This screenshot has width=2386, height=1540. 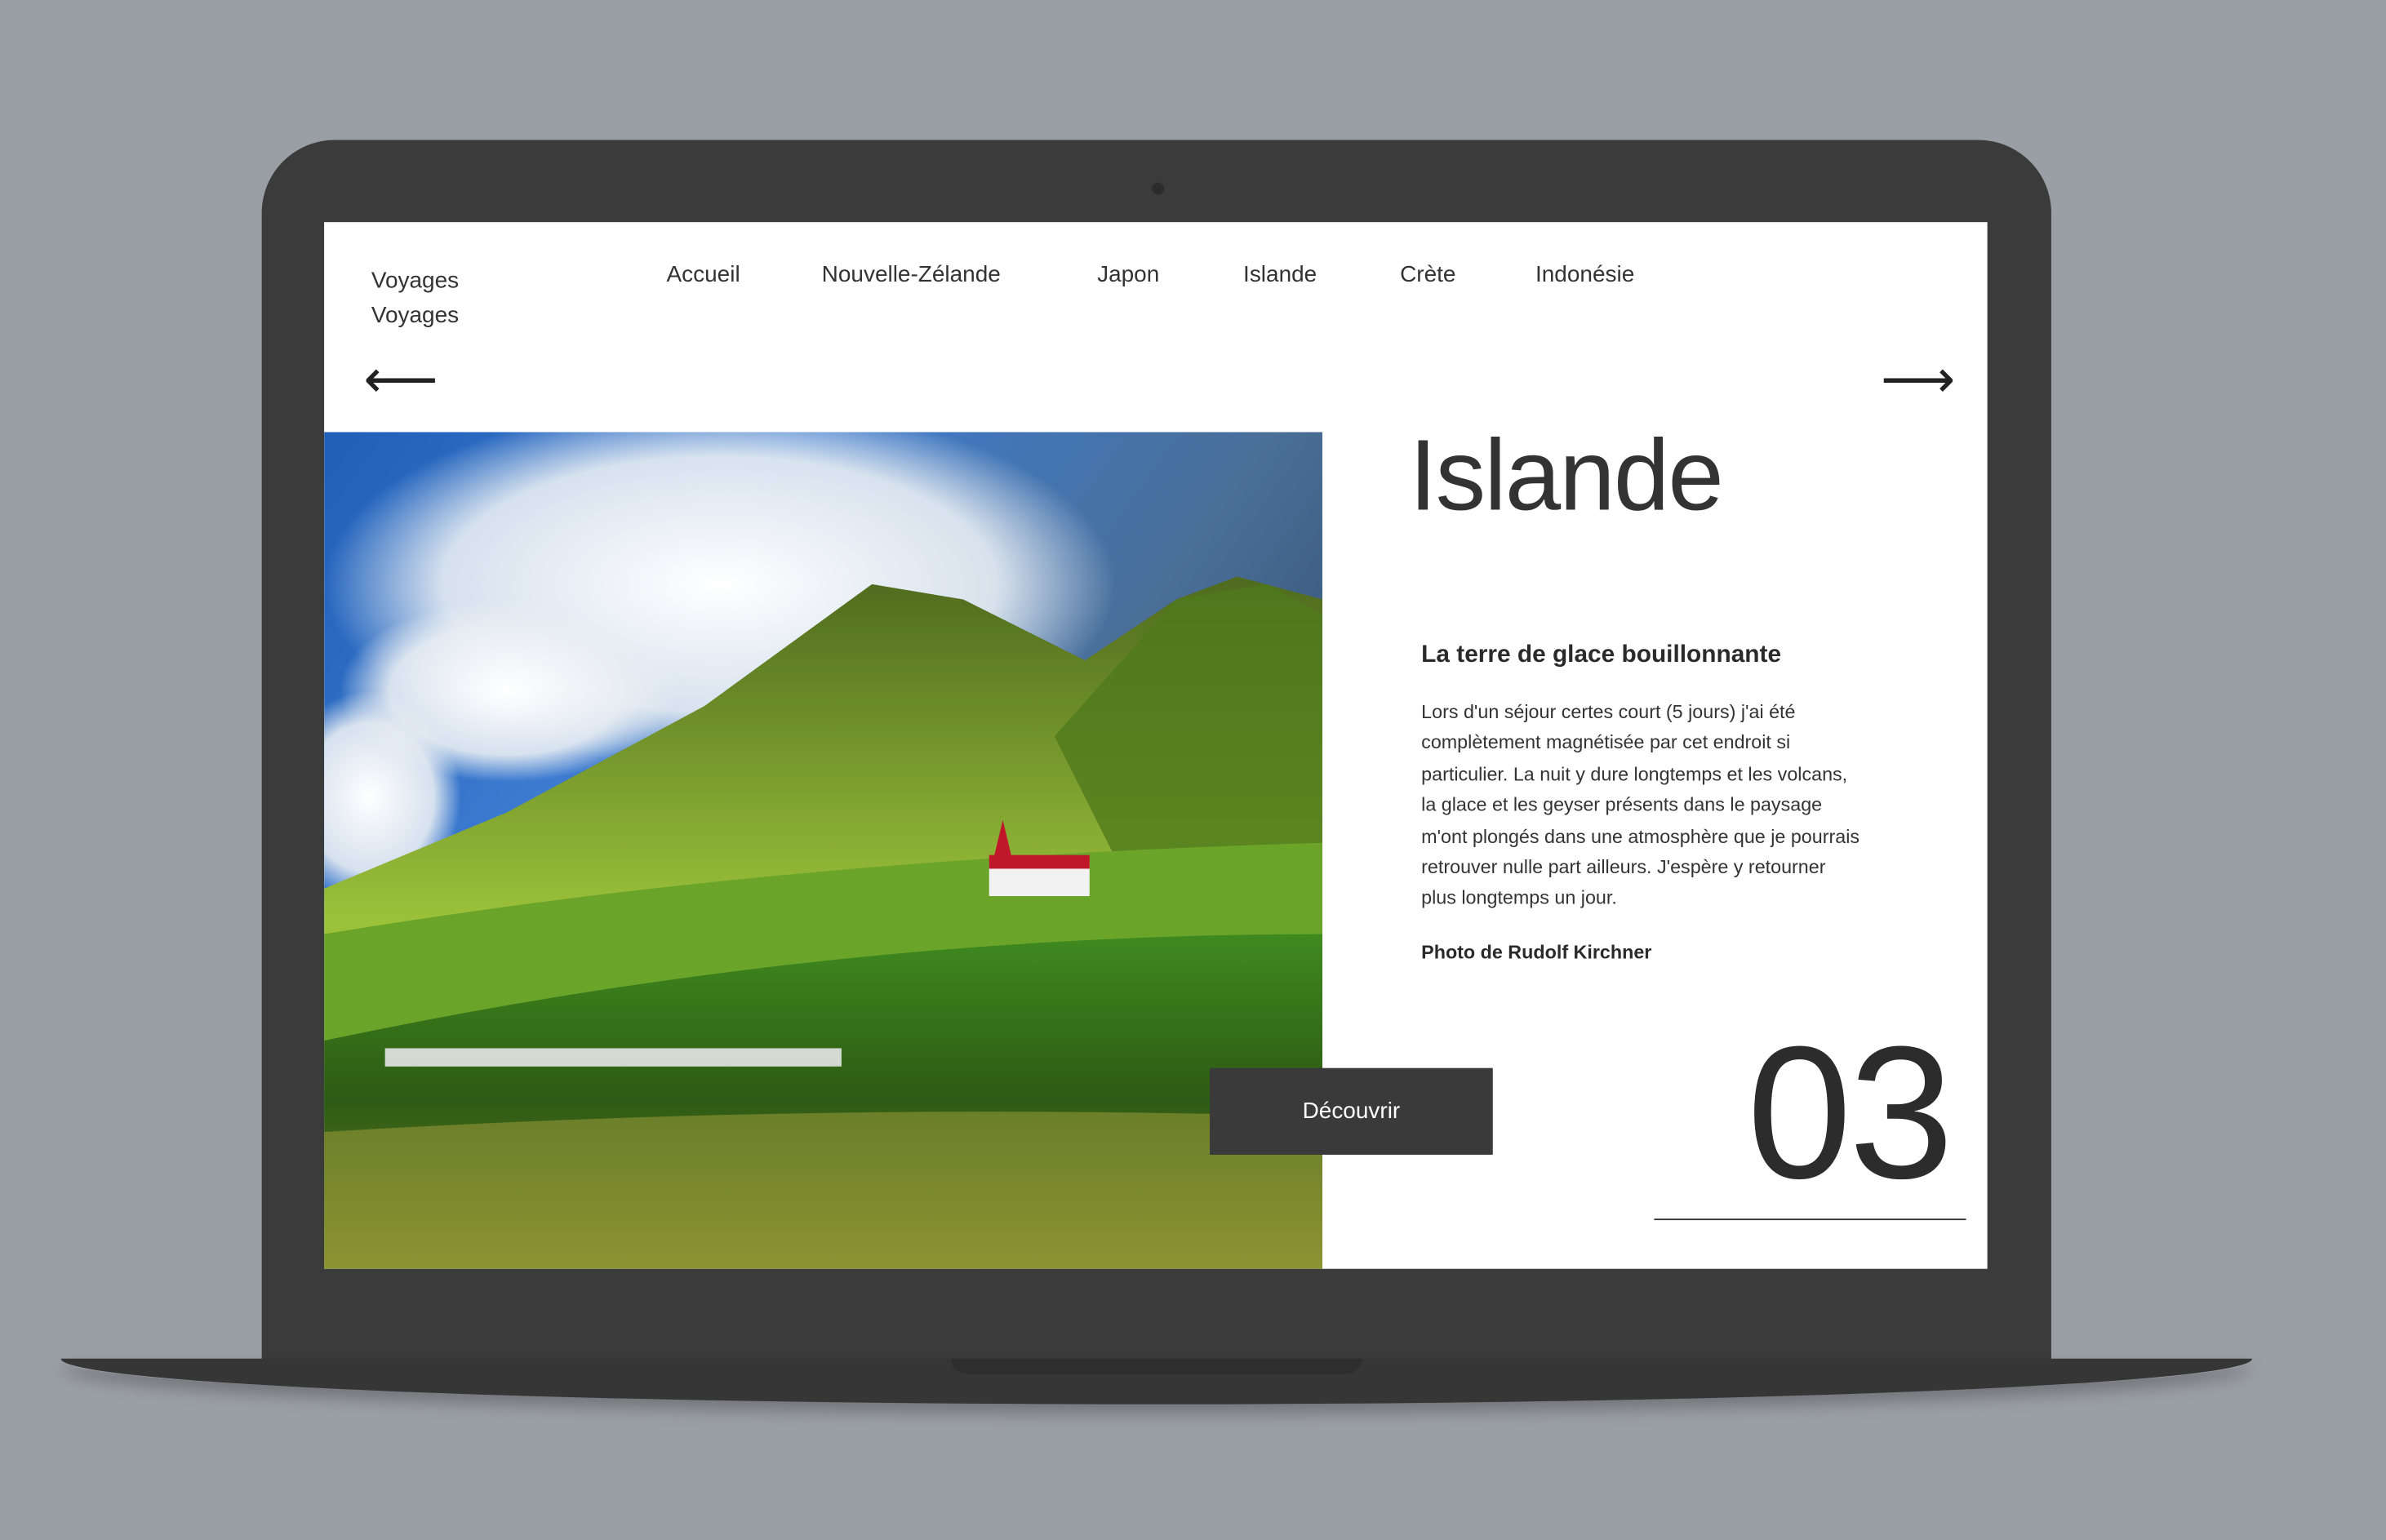 What do you see at coordinates (1536, 952) in the screenshot?
I see `photo-credit: Photo de Rudolf Kirchner` at bounding box center [1536, 952].